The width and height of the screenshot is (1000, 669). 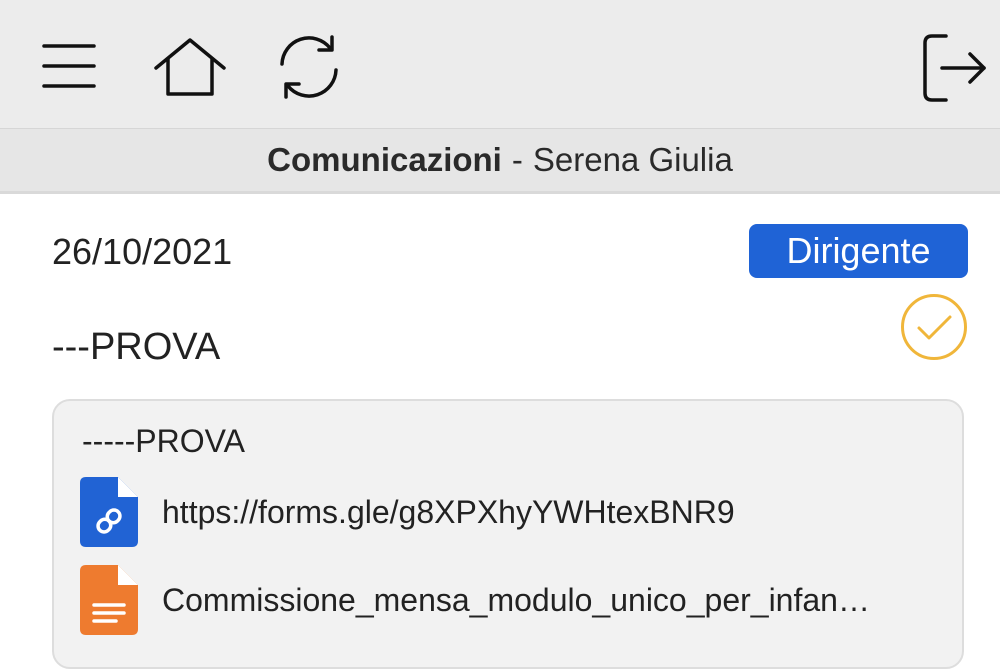 I want to click on message-subject: ---PROVA, so click(x=136, y=347).